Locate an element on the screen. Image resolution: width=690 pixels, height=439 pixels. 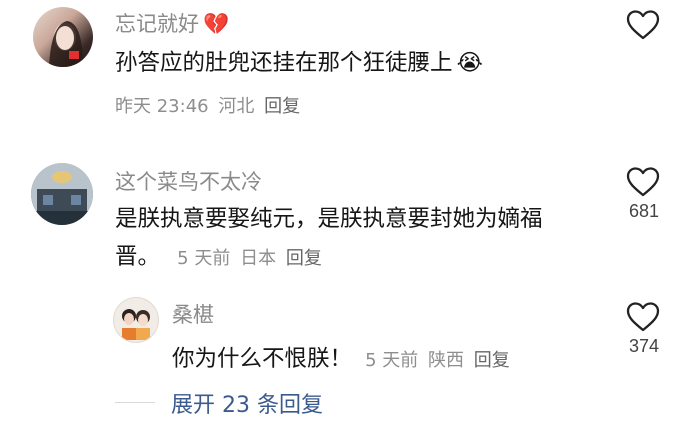
comment-text-body: 孙答应的肚兜还挂在那个狂徒腰上 is located at coordinates (284, 63).